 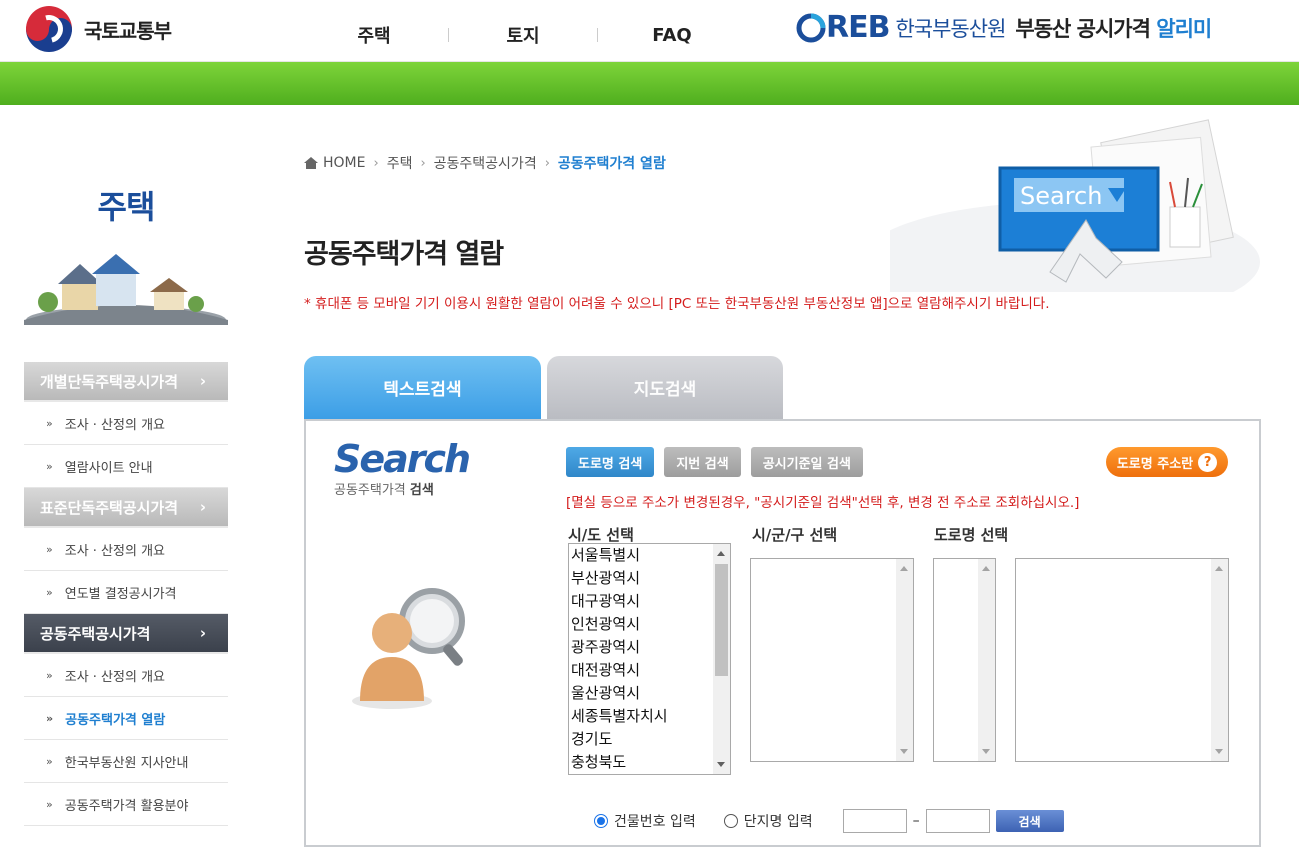 I want to click on sido-scrollbar, so click(x=721, y=659).